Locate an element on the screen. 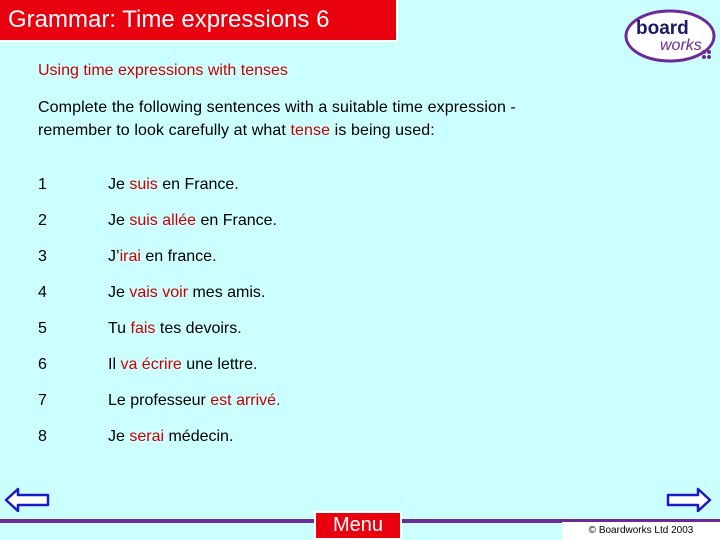 The height and width of the screenshot is (540, 720). sentence-end: mes amis. is located at coordinates (227, 292).